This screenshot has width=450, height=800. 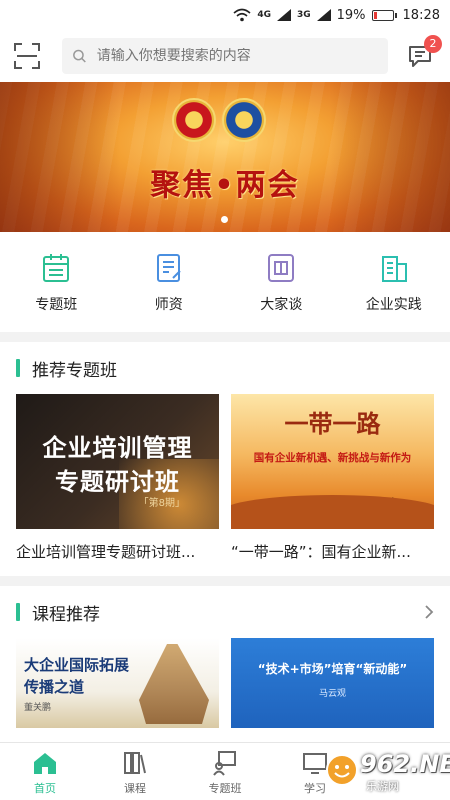 I want to click on course-card: “技术+市场”培育“新动能” 马云观, so click(x=332, y=683).